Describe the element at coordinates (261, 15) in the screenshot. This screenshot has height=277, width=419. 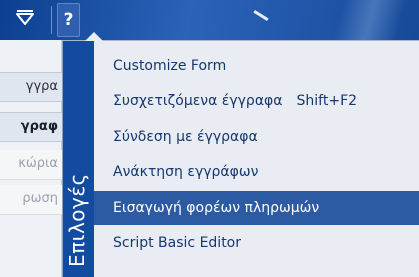
I see `toolbar-glint` at that location.